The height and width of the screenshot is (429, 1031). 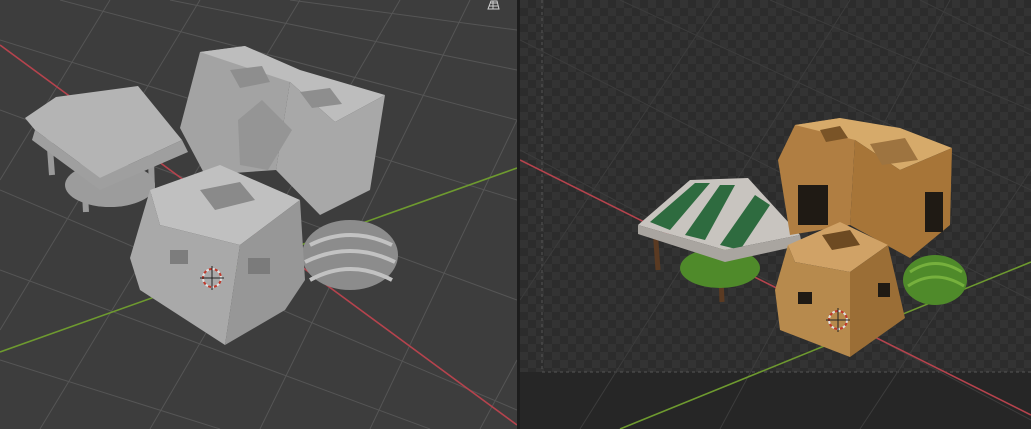 What do you see at coordinates (775, 400) in the screenshot?
I see `outside-camera-region` at bounding box center [775, 400].